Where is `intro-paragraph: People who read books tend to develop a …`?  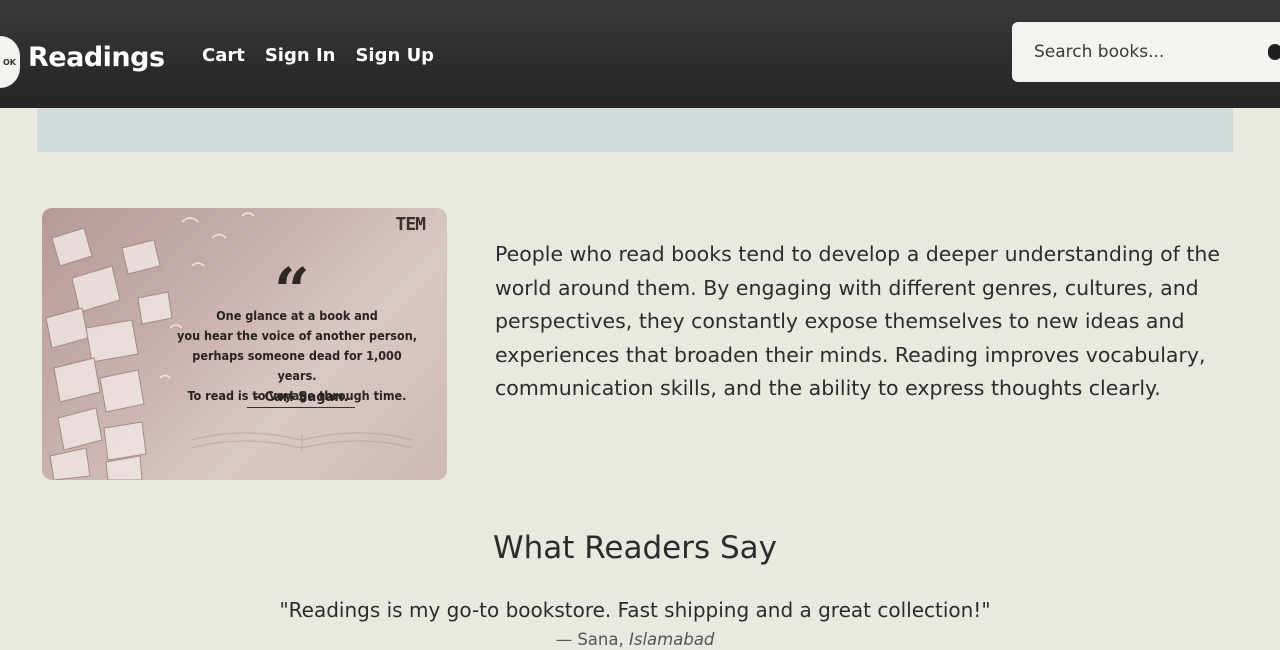 intro-paragraph: People who read books tend to develop a … is located at coordinates (858, 321).